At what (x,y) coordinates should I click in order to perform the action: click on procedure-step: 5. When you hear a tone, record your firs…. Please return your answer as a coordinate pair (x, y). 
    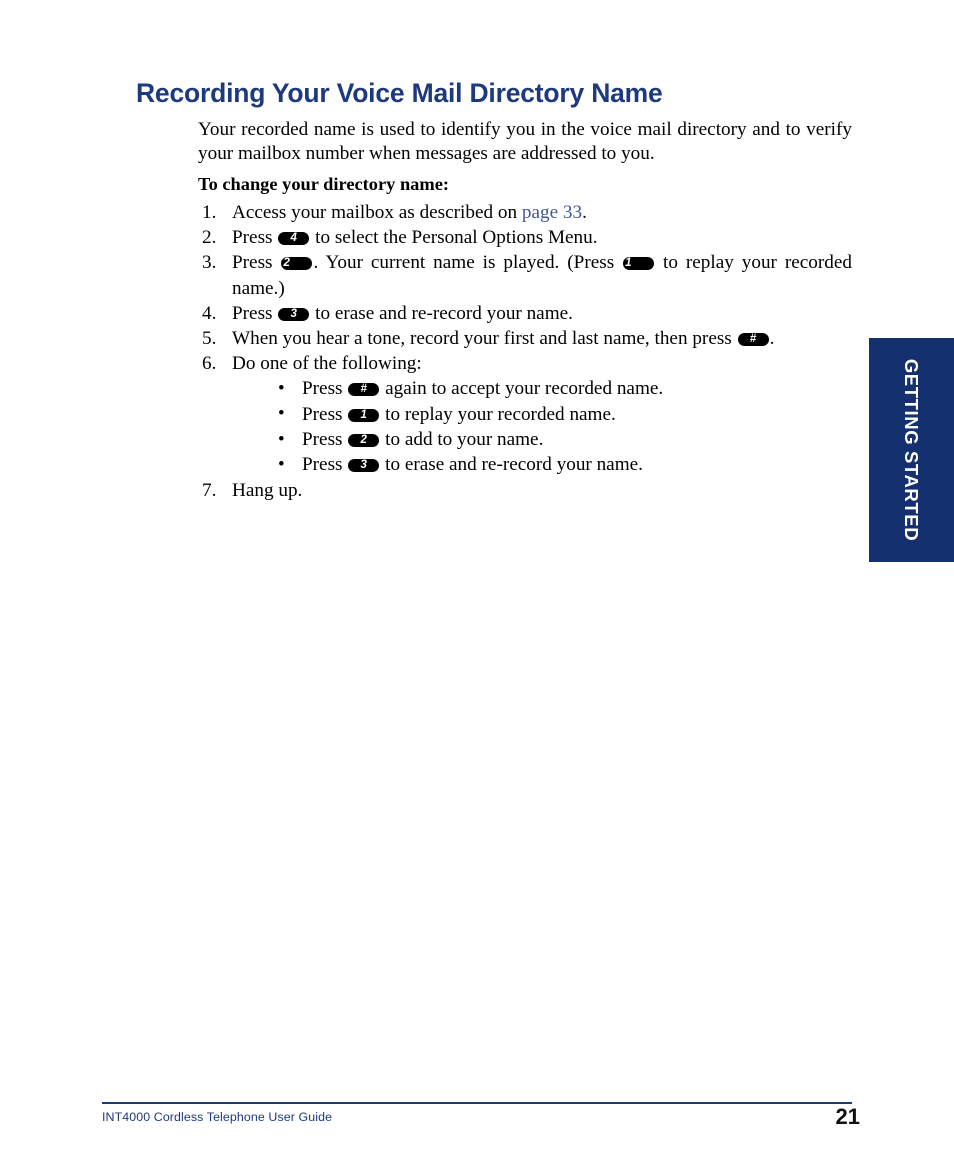
    Looking at the image, I should click on (525, 338).